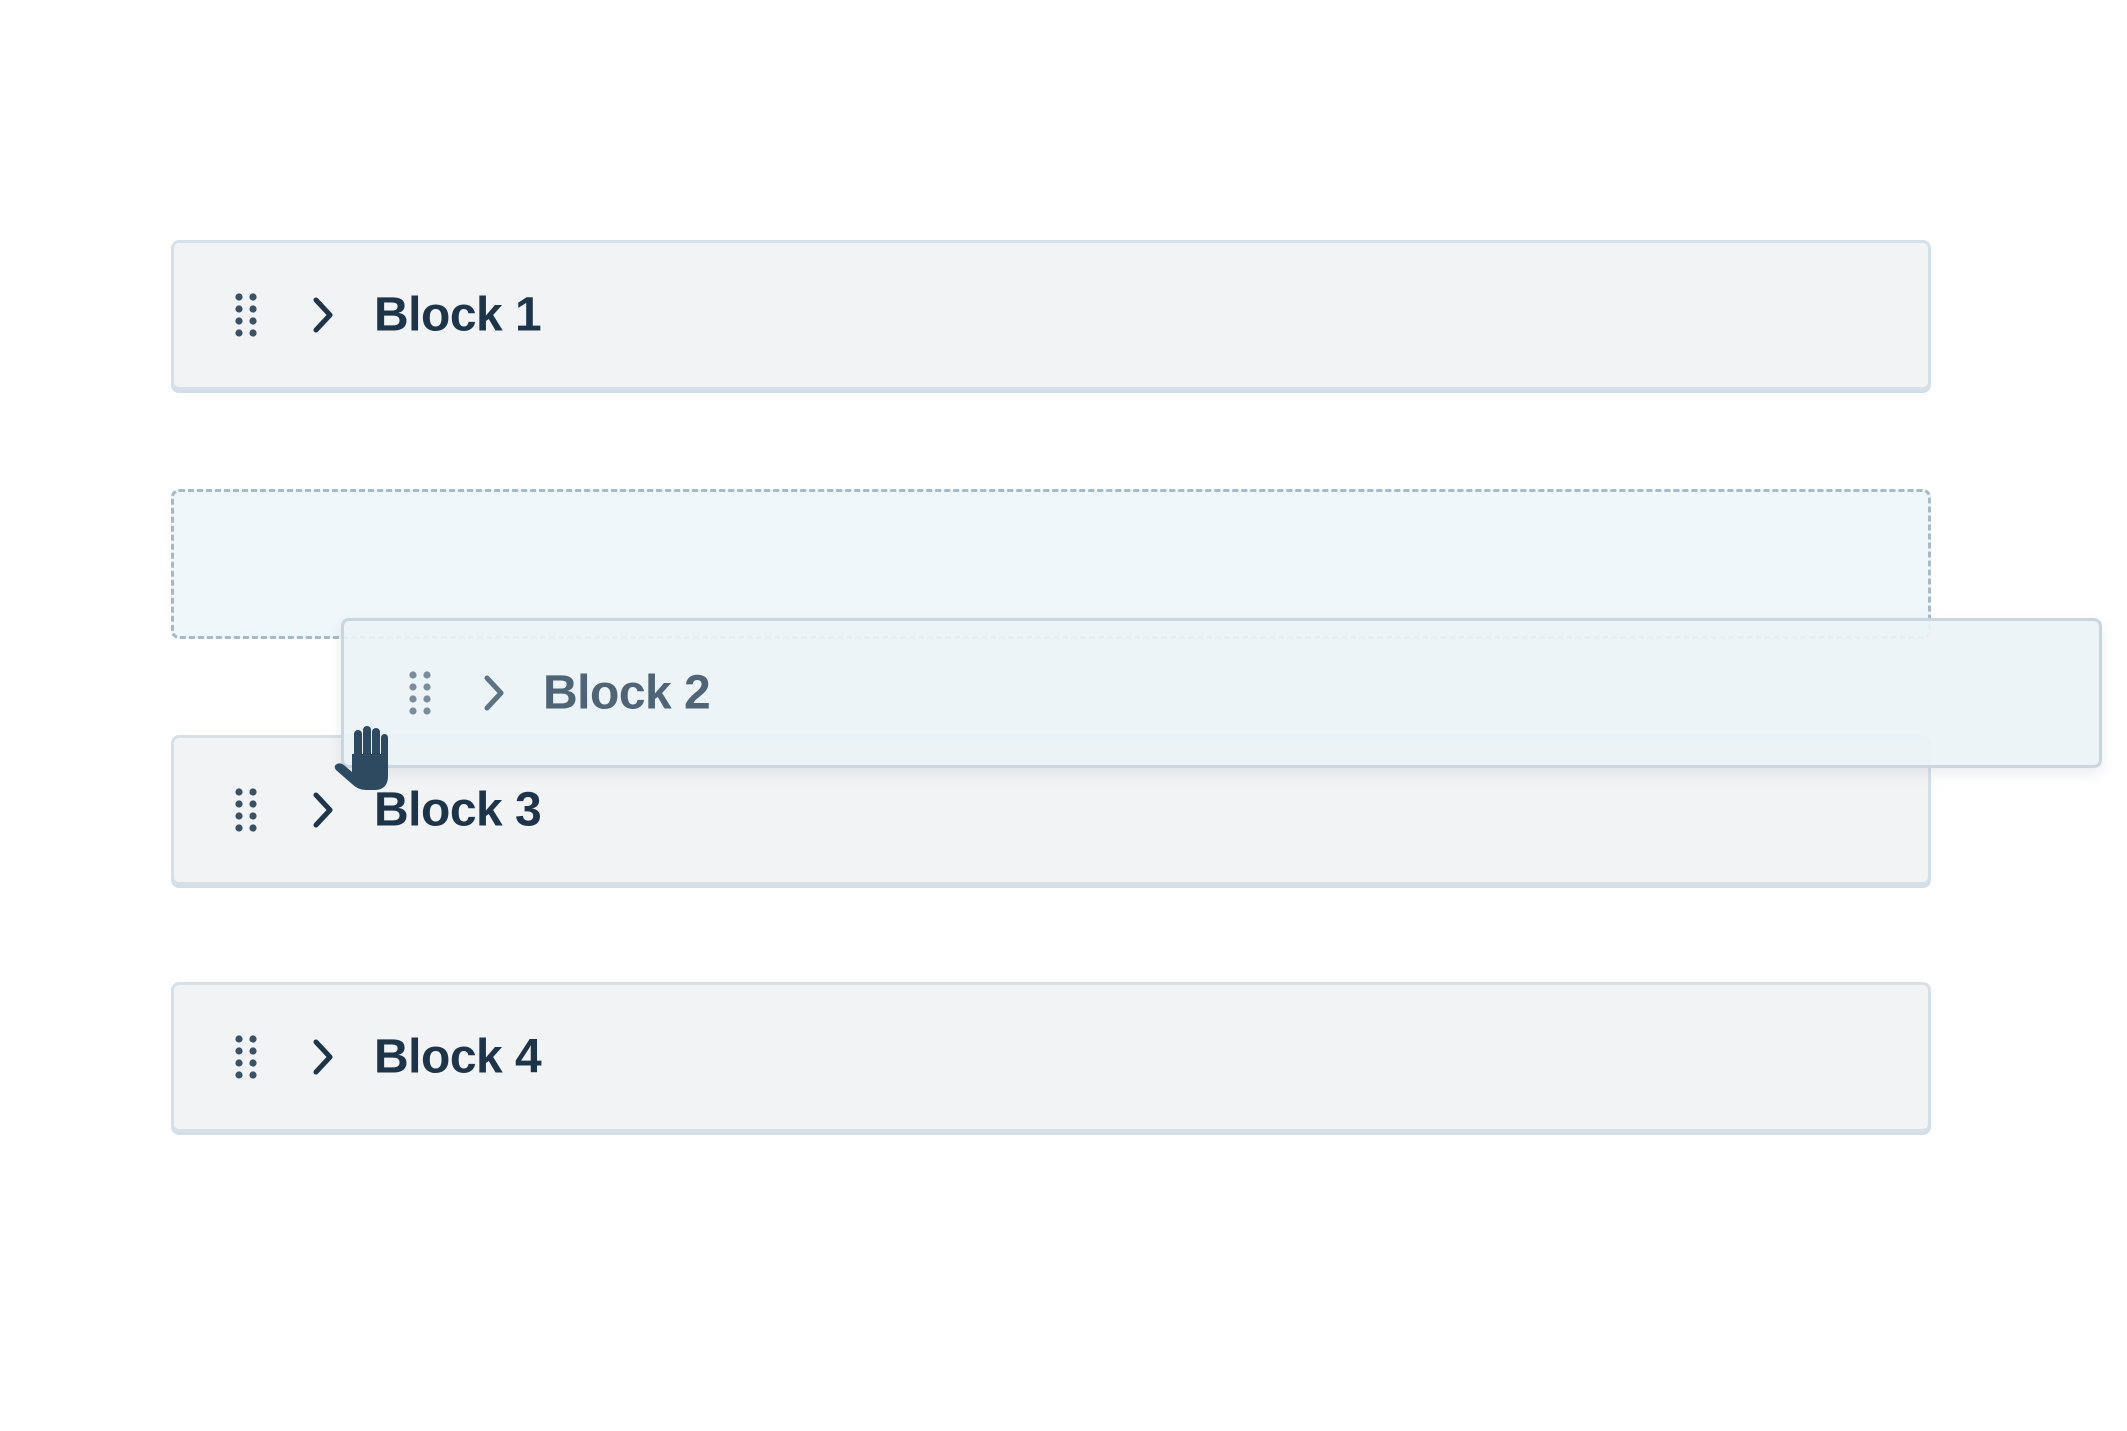 This screenshot has height=1431, width=2127. I want to click on block-title: Block 4, so click(458, 1057).